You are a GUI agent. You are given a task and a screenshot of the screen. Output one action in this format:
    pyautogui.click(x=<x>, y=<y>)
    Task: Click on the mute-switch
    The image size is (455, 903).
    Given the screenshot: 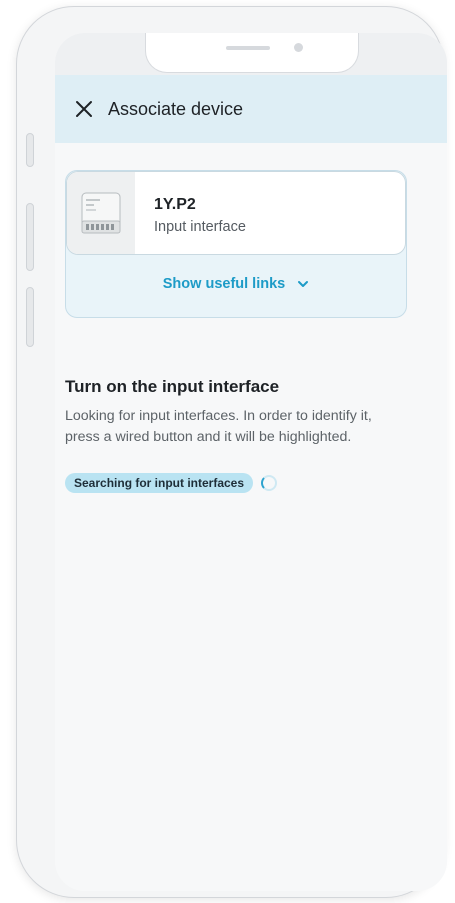 What is the action you would take?
    pyautogui.click(x=30, y=150)
    